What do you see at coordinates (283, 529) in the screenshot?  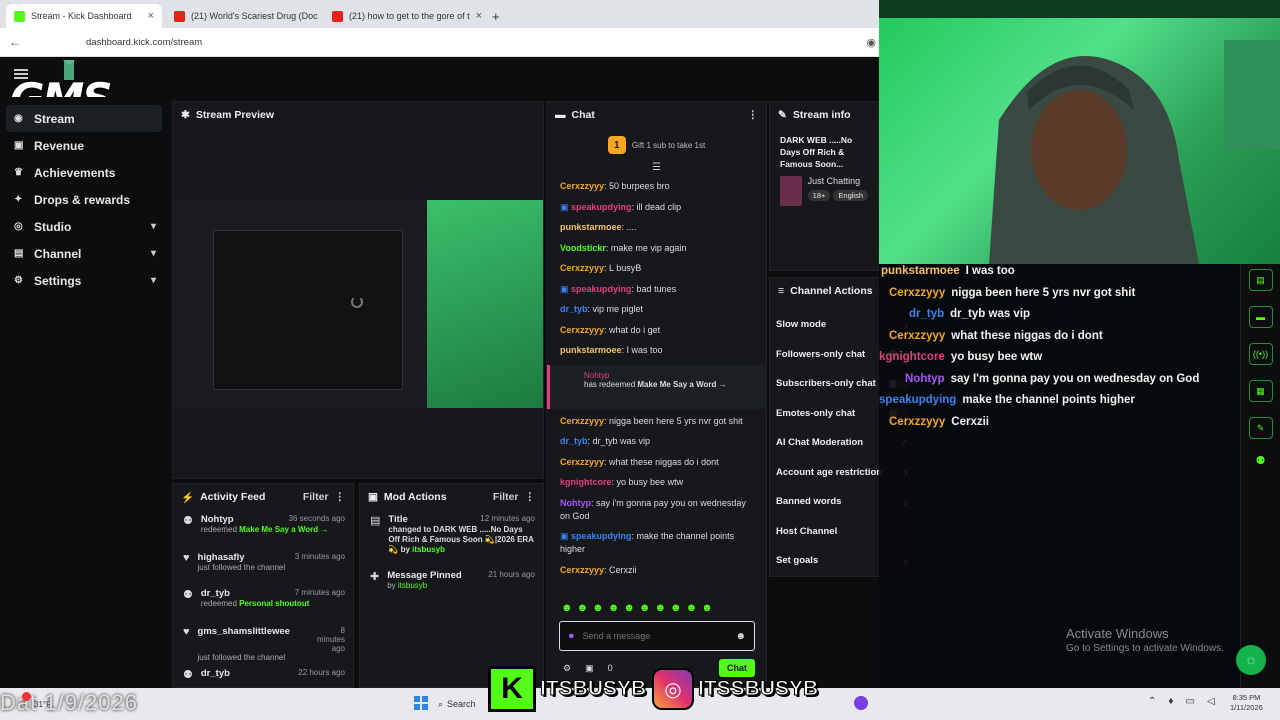 I see `activity-link: Make Me Say a Word →` at bounding box center [283, 529].